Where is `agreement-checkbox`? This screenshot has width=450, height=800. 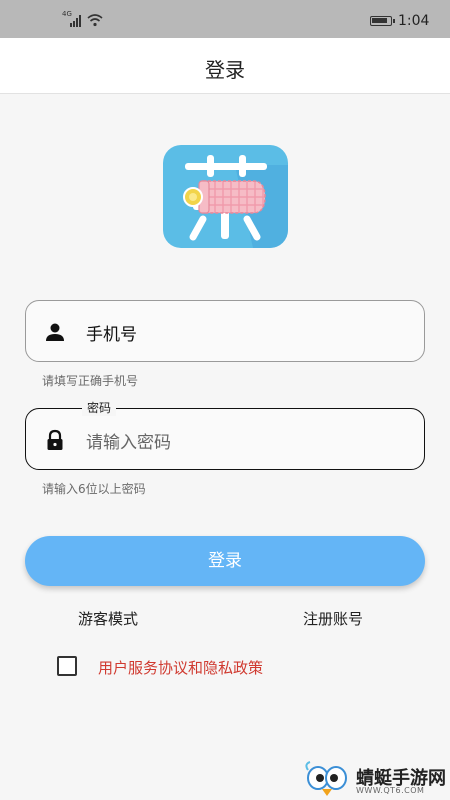 agreement-checkbox is located at coordinates (67, 666).